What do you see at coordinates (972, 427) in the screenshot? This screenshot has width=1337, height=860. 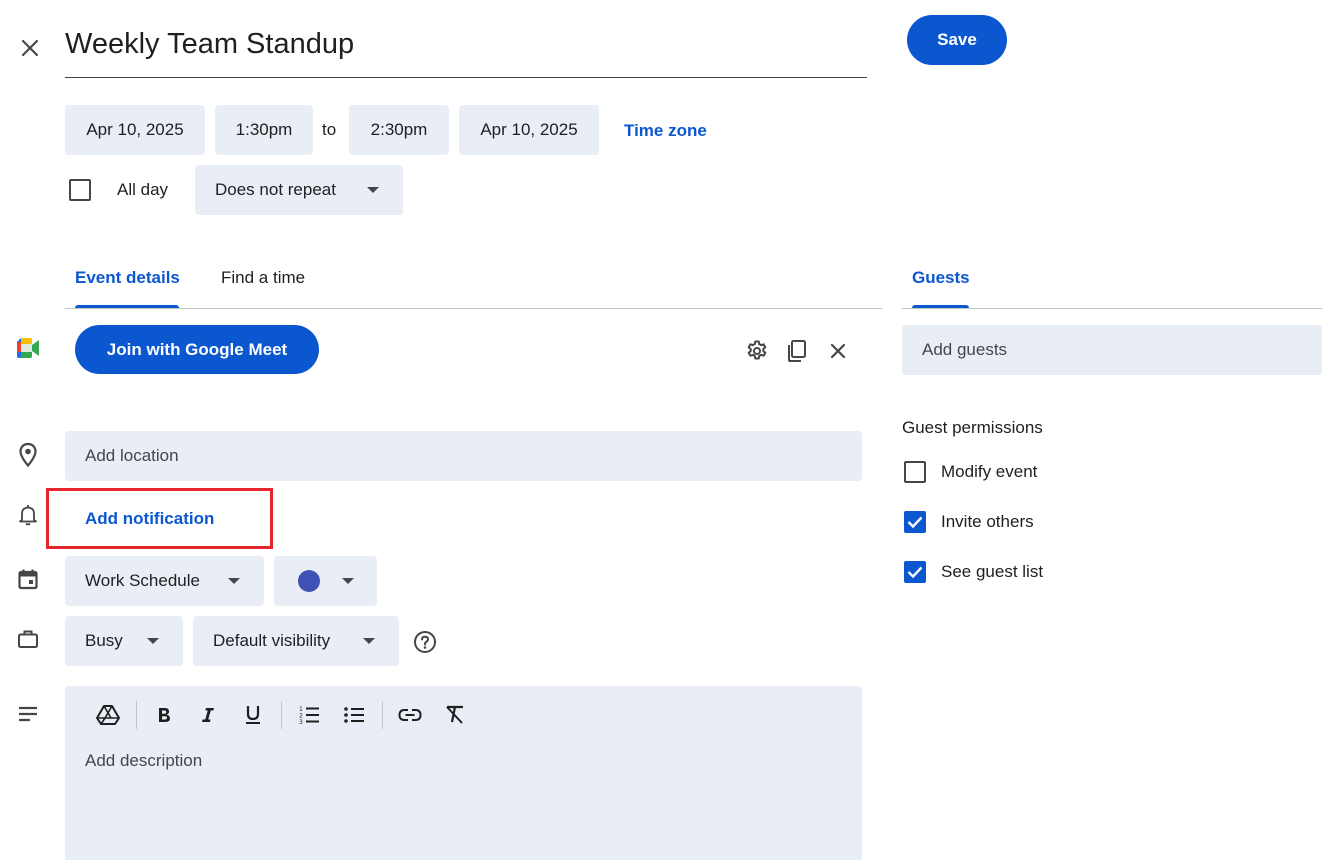 I see `guest-permissions-title: Guest permissions` at bounding box center [972, 427].